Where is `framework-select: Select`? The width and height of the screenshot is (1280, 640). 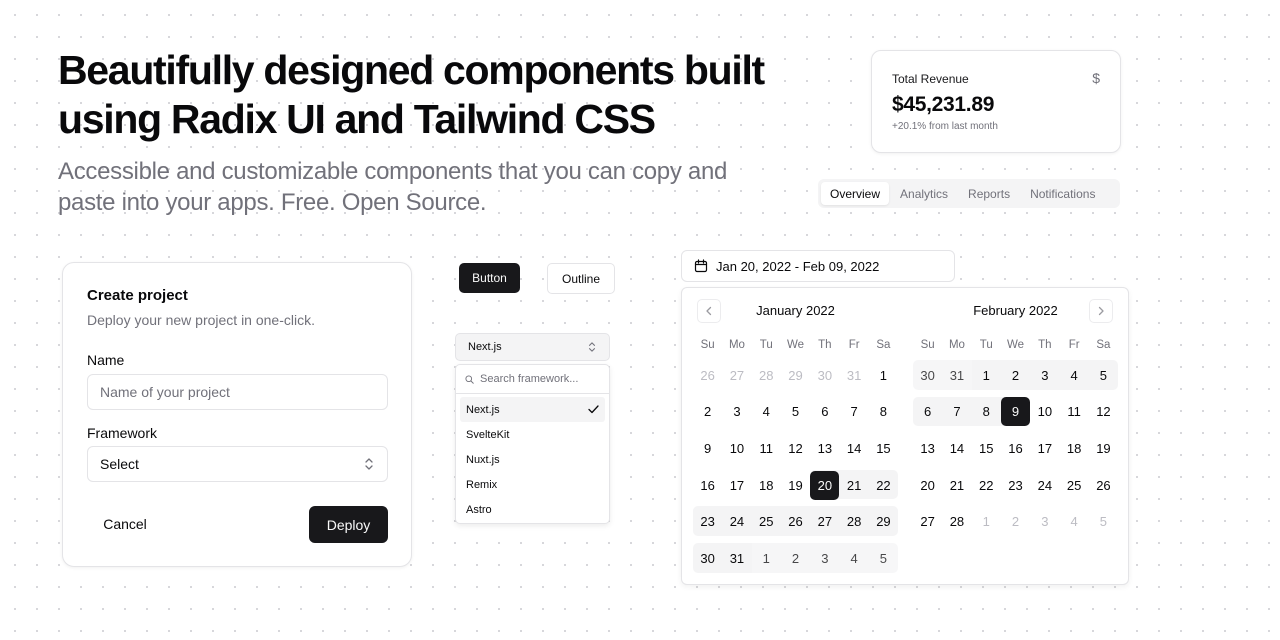
framework-select: Select is located at coordinates (237, 464).